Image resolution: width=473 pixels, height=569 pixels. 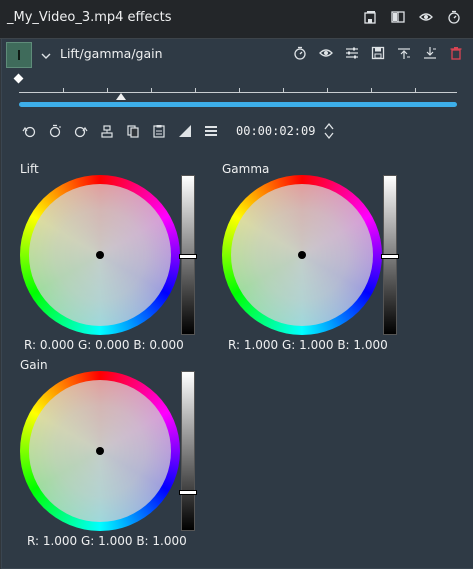 What do you see at coordinates (107, 541) in the screenshot?
I see `gain-rgb-values: R: 1.000 G: 1.000 B: 1.000` at bounding box center [107, 541].